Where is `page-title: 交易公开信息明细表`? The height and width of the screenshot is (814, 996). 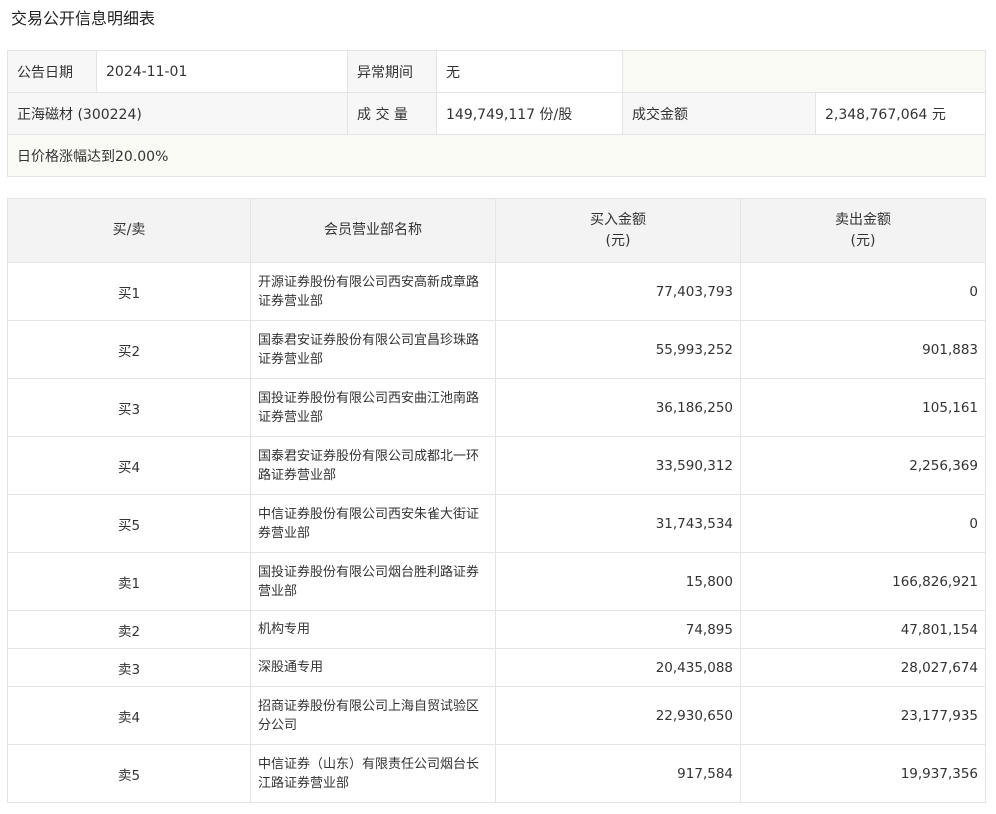
page-title: 交易公开信息明细表 is located at coordinates (83, 18).